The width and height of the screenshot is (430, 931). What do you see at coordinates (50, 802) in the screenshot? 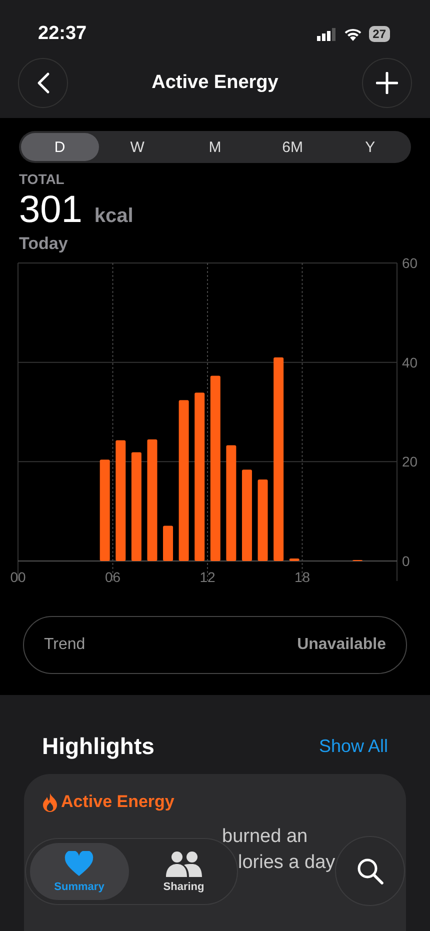
I see `flame-icon` at bounding box center [50, 802].